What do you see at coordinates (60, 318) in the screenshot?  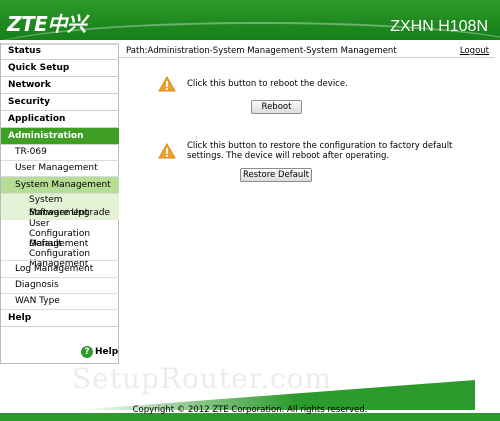 I see `nav-help: Help` at bounding box center [60, 318].